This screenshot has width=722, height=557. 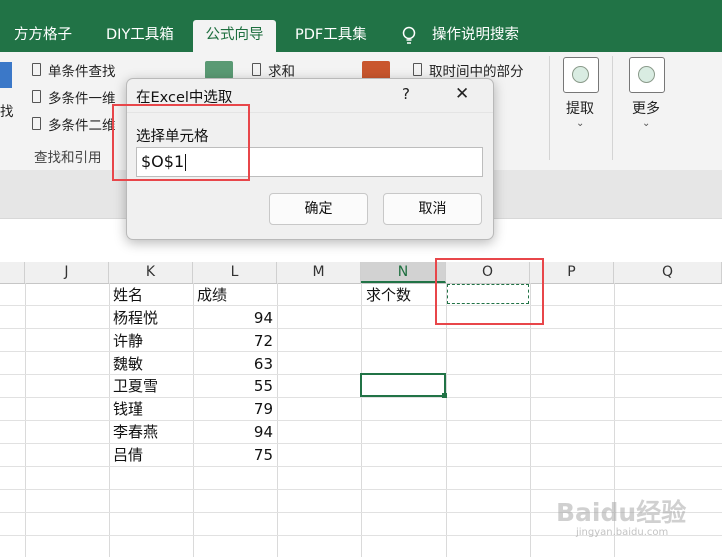 I want to click on lookup-partial-label: 找, so click(x=7, y=112).